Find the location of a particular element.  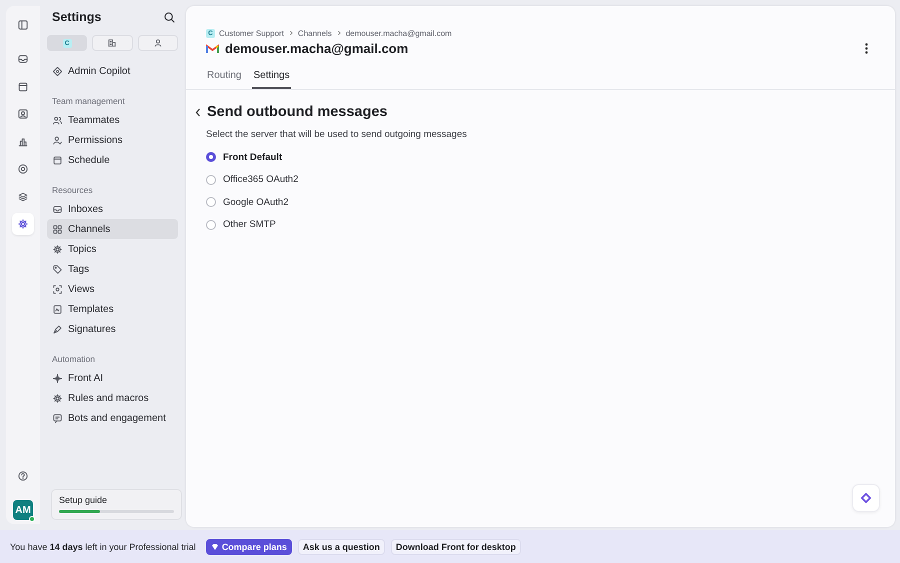

nav-item: Front AI is located at coordinates (112, 378).